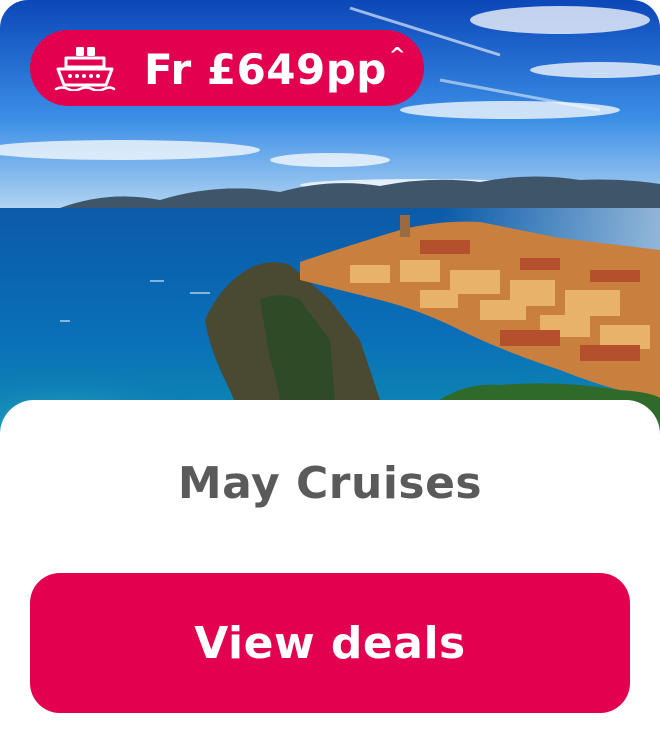  I want to click on cruise-ship-icon, so click(85, 69).